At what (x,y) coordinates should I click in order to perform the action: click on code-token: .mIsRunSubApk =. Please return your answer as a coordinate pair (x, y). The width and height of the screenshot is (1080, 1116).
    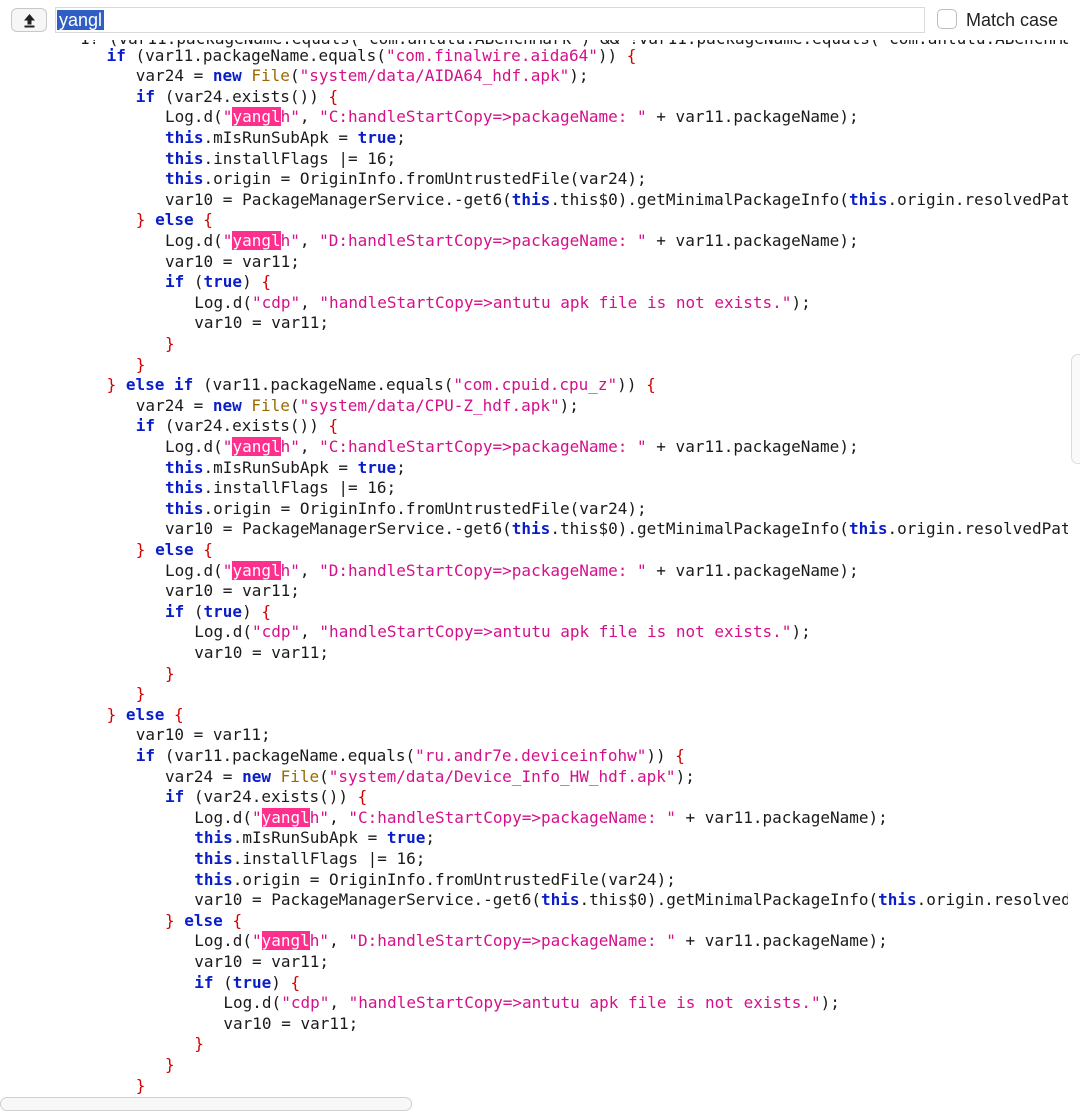
    Looking at the image, I should click on (280, 137).